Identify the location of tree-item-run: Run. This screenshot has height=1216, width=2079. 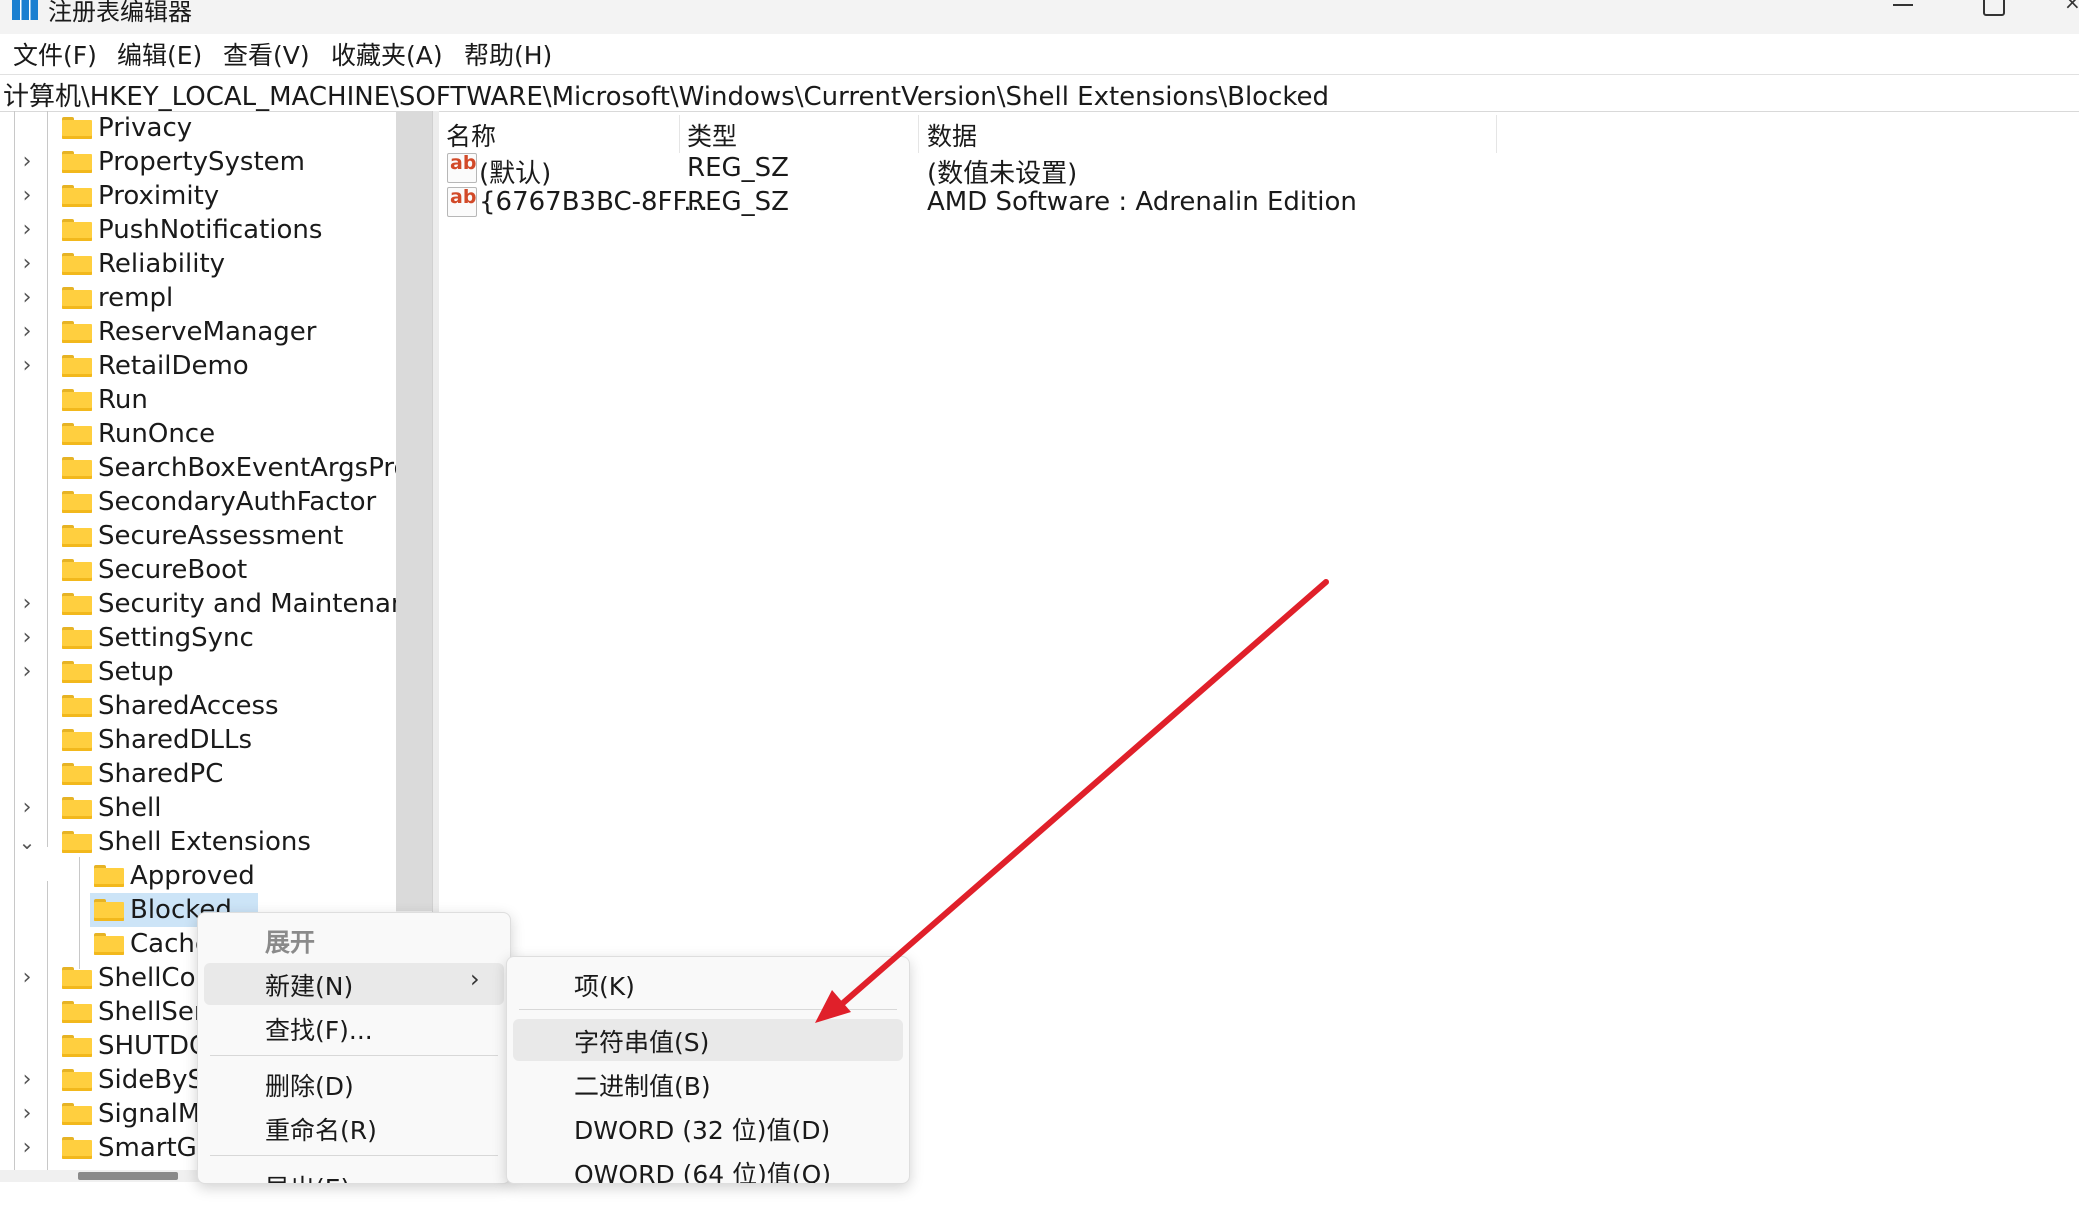
(232, 400).